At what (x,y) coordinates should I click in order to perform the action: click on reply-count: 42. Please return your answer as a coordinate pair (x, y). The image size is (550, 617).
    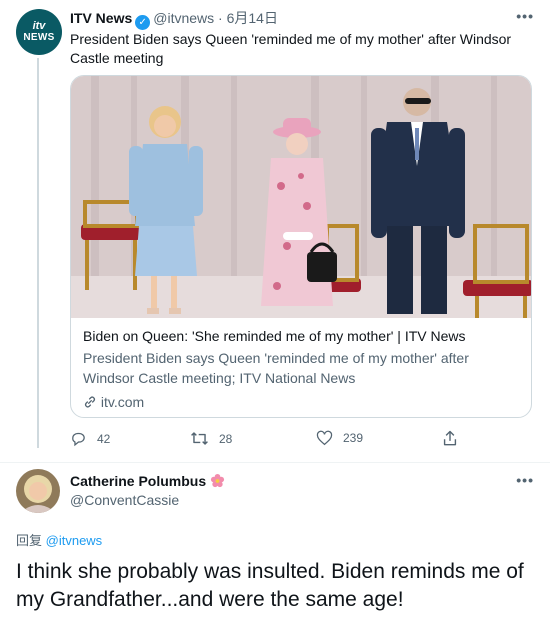
    Looking at the image, I should click on (104, 438).